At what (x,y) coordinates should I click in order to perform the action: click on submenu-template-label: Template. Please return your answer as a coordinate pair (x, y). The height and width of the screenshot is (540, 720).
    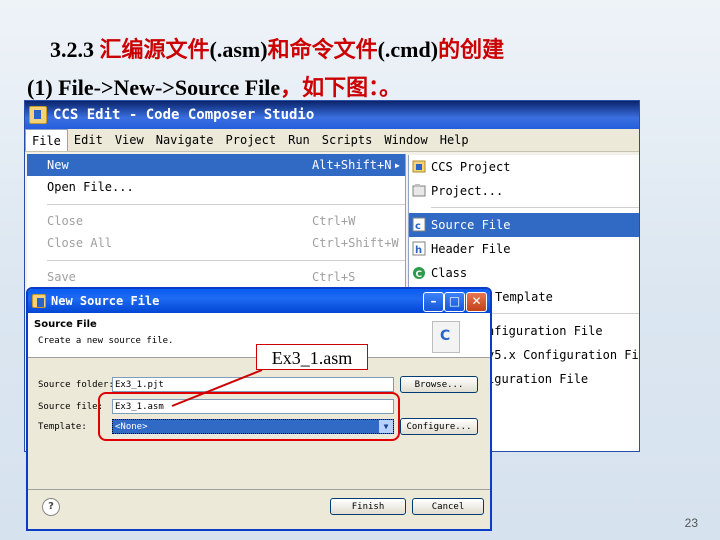
    Looking at the image, I should click on (524, 297).